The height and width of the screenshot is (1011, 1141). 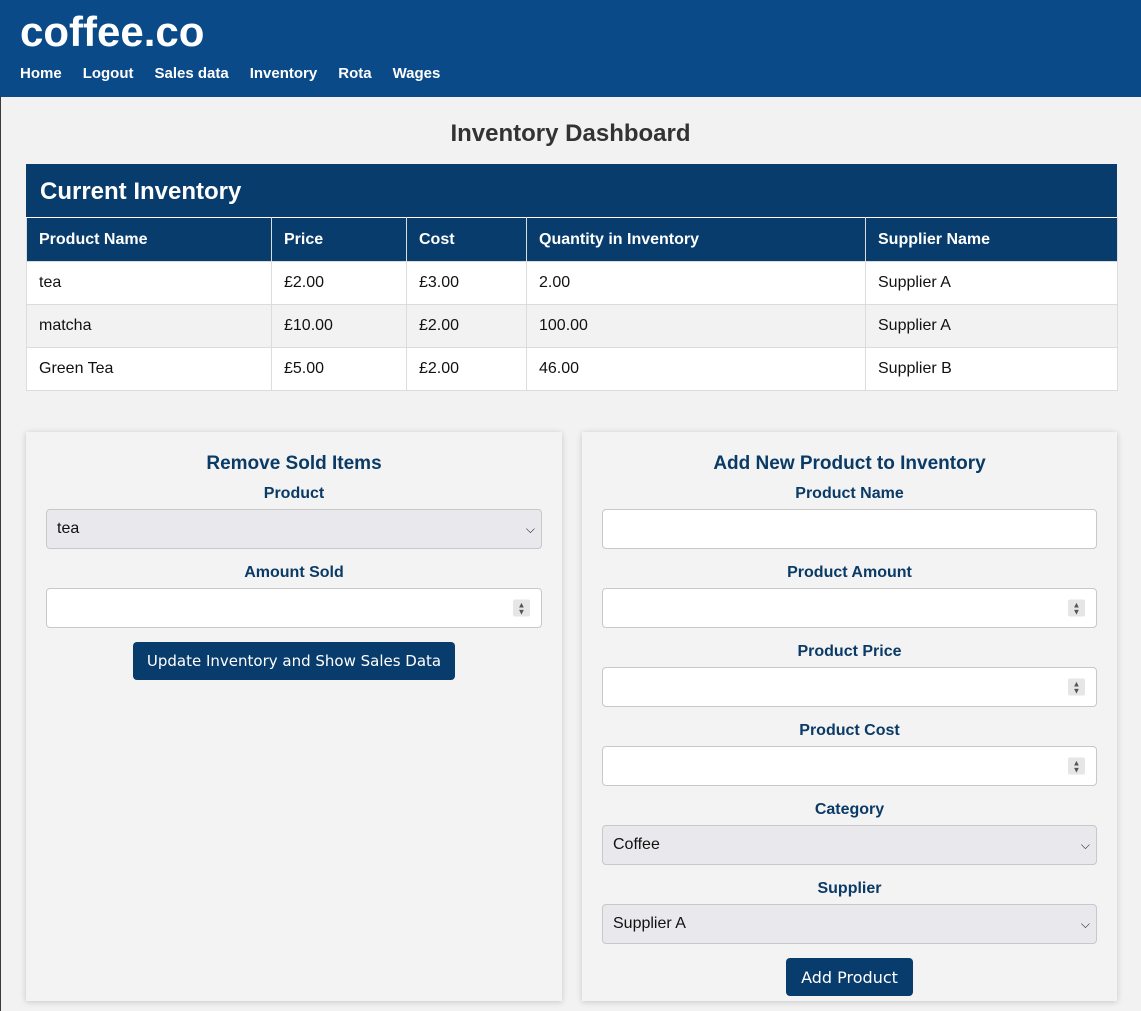 I want to click on product-price-label: Product Price, so click(x=849, y=651).